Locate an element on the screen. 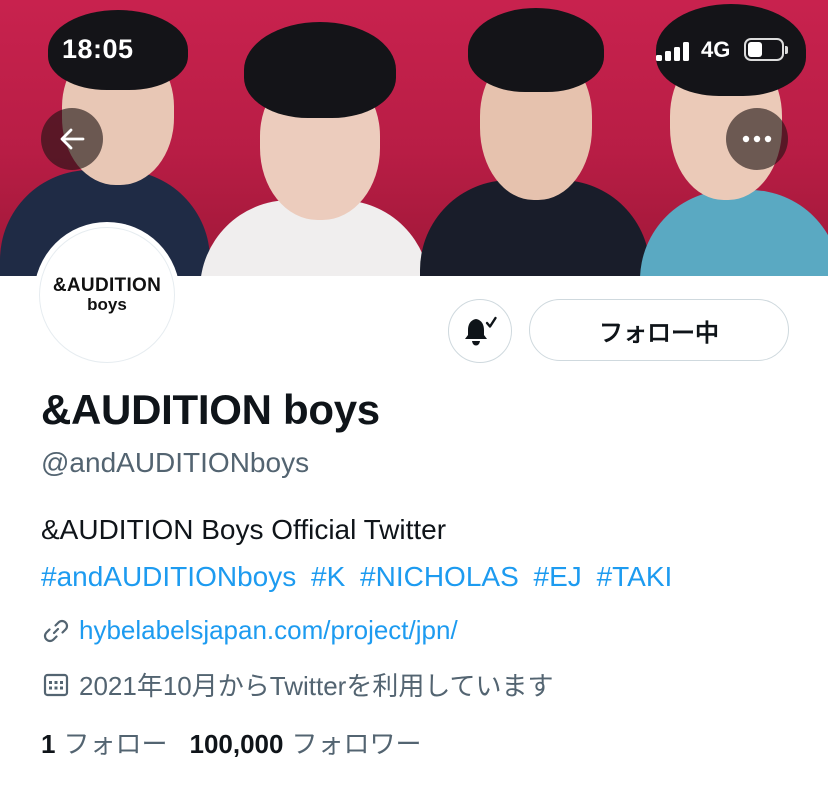 This screenshot has width=828, height=786. battery-icon is located at coordinates (766, 49).